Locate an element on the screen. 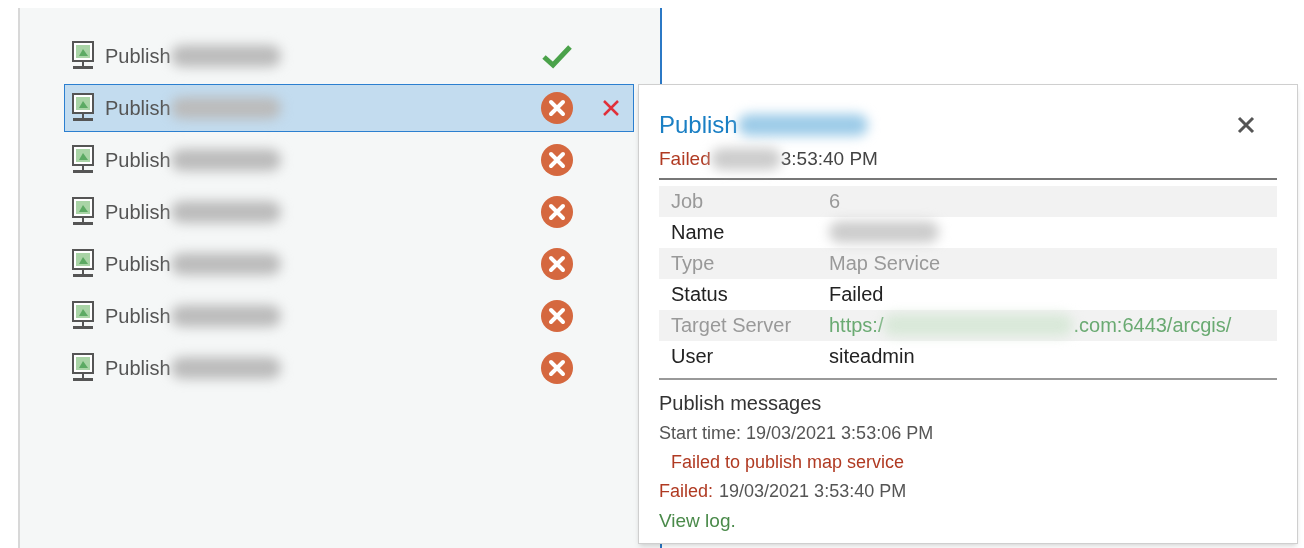  view-log-link: View log. is located at coordinates (697, 520).